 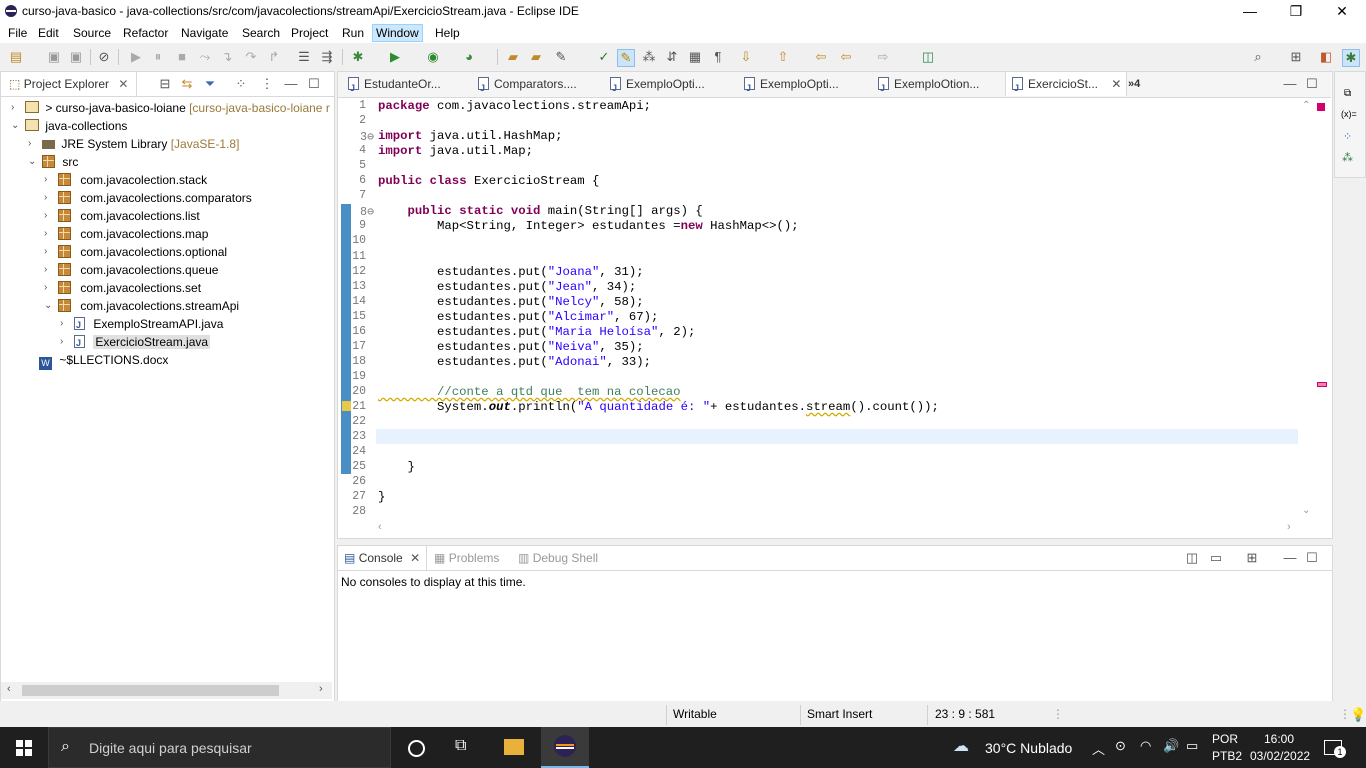 What do you see at coordinates (1322, 384) in the screenshot?
I see `overview-marker` at bounding box center [1322, 384].